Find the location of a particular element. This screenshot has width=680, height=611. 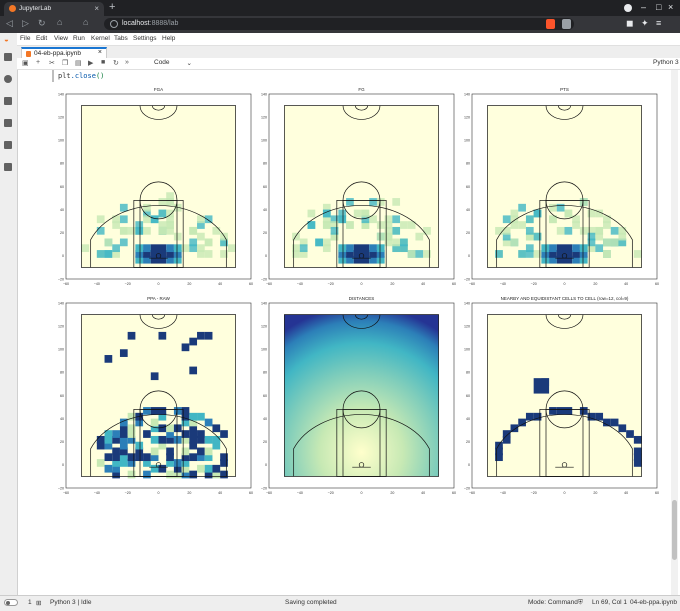

plot-title: DISTANCES is located at coordinates (361, 298).